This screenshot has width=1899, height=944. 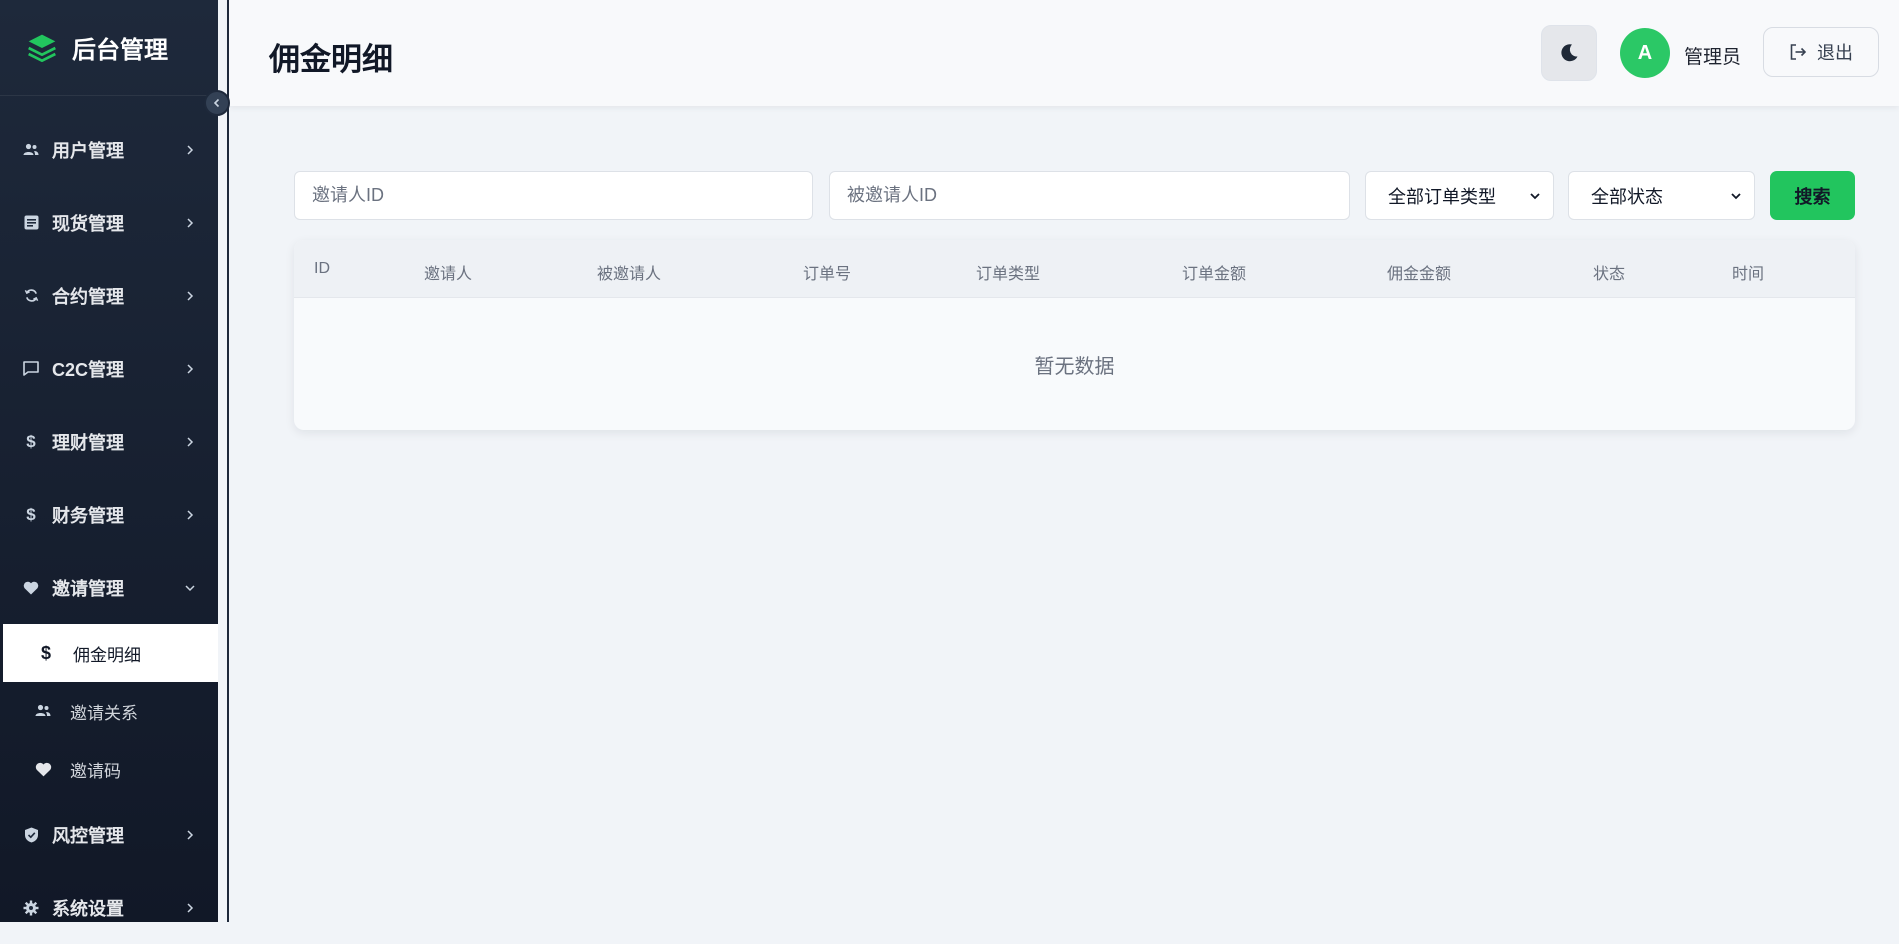 I want to click on chat-icon, so click(x=31, y=369).